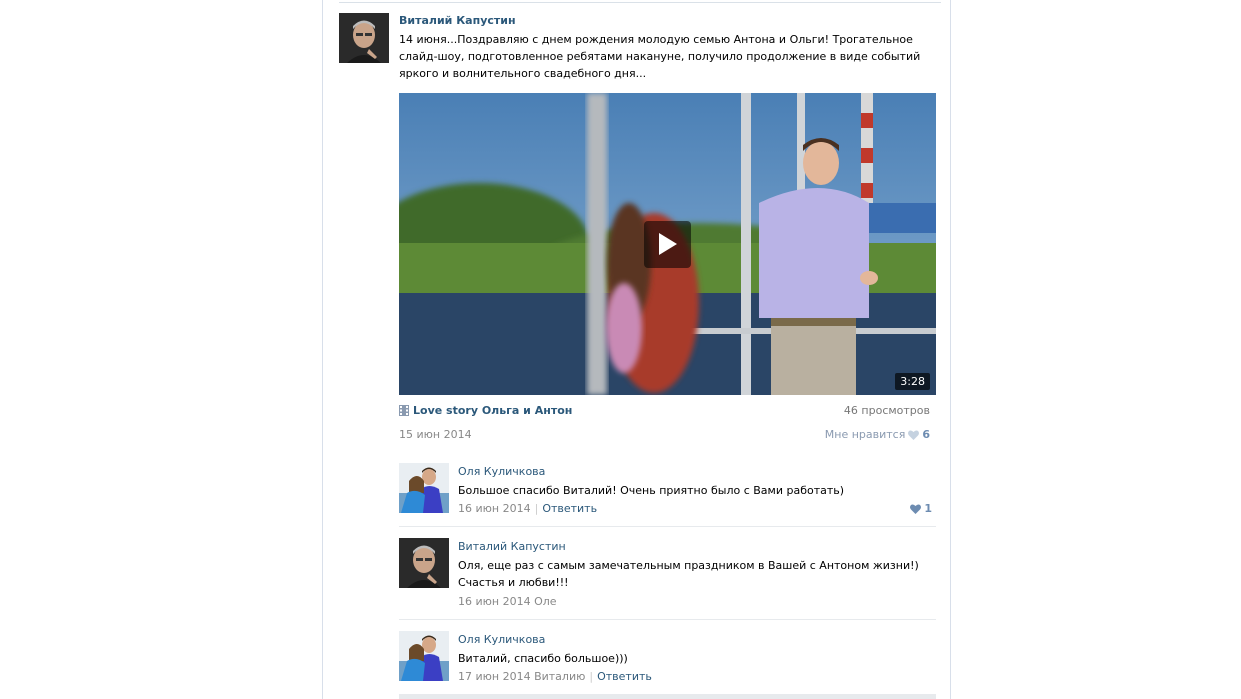  I want to click on comment-date: 16 июн 2014 Оле, so click(507, 601).